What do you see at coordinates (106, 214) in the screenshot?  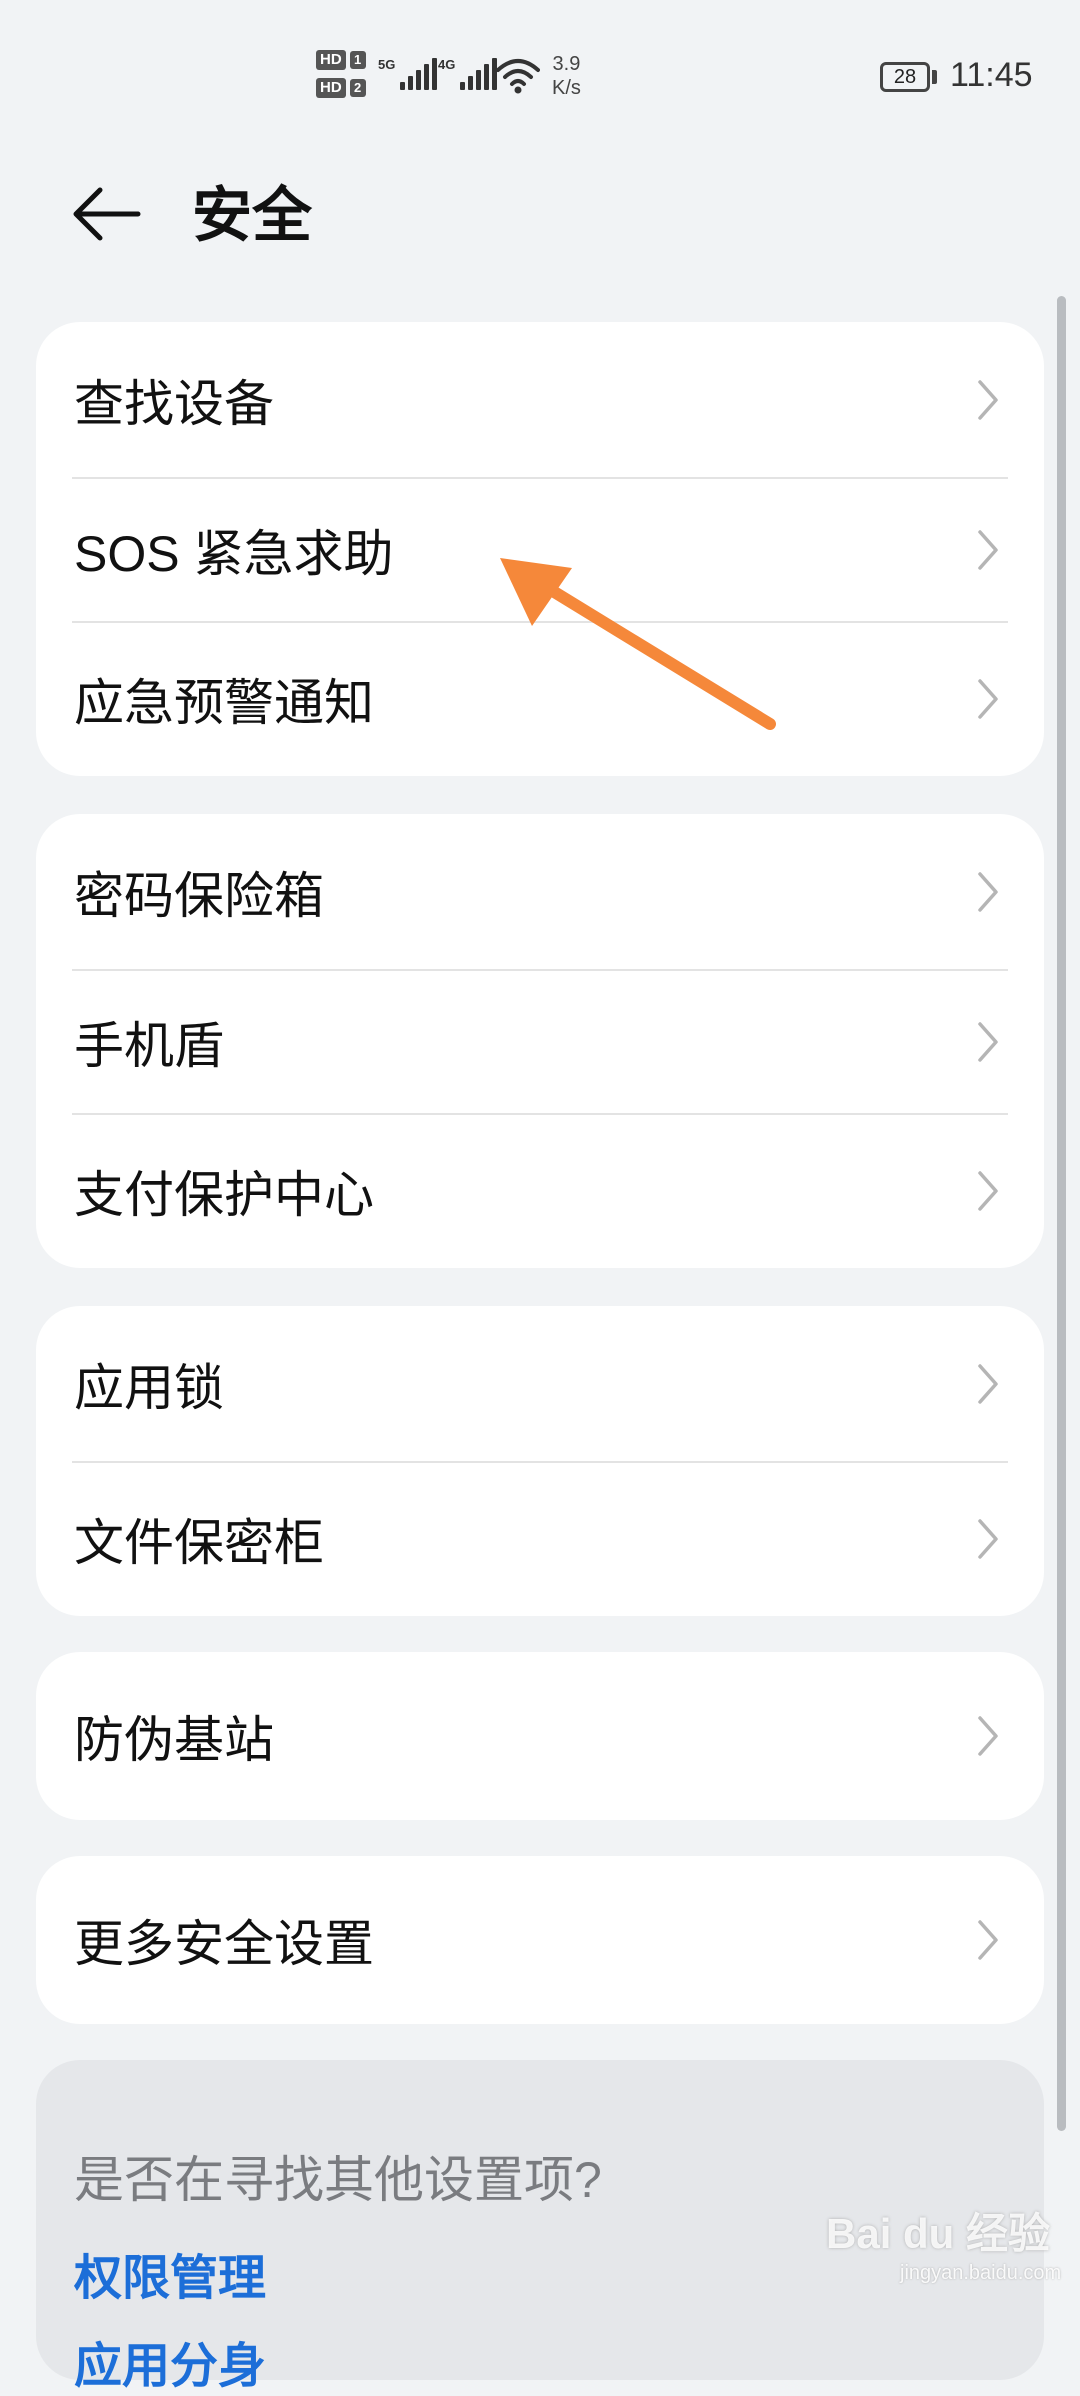 I see `back-arrow-icon` at bounding box center [106, 214].